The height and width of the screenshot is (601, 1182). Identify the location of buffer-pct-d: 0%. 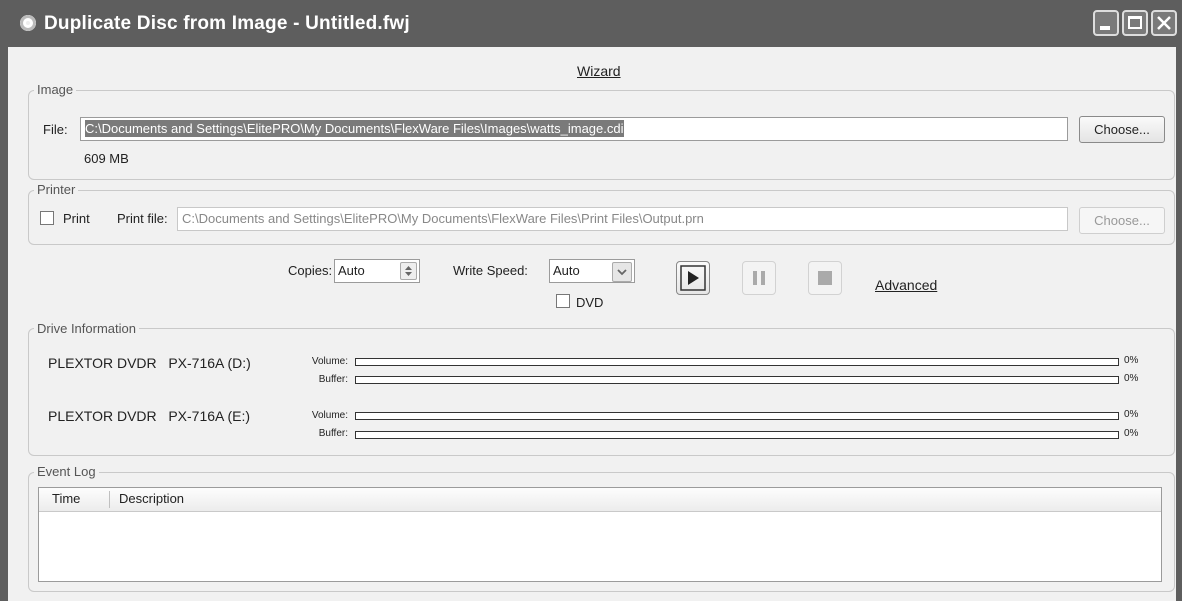
(1131, 378).